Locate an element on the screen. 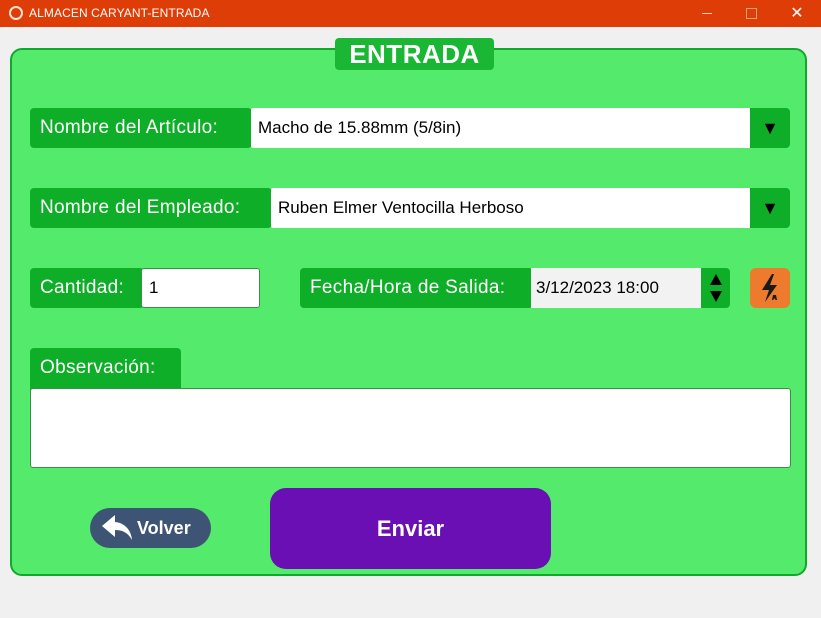  datetime-label: Fecha/Hora de Salida: is located at coordinates (416, 288).